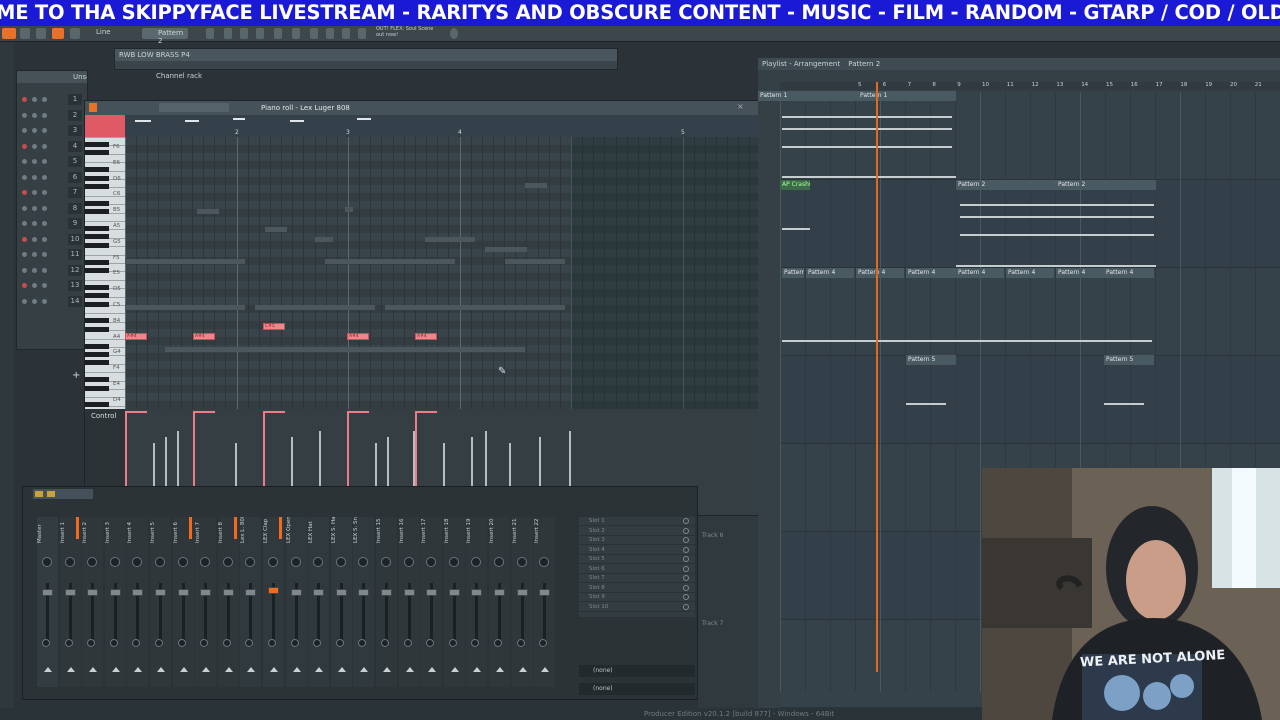  Describe the element at coordinates (386, 602) in the screenshot. I see `mixer-strip: Insert 15` at that location.